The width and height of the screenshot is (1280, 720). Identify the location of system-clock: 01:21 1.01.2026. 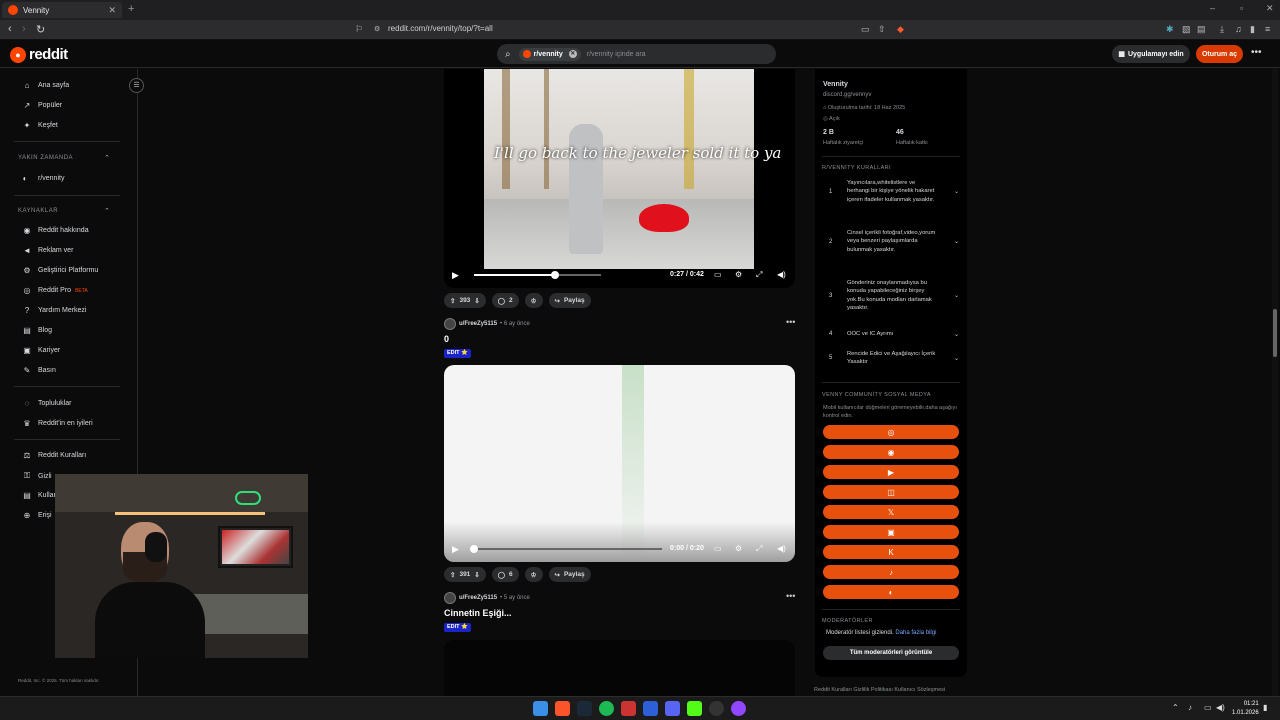
(1245, 709).